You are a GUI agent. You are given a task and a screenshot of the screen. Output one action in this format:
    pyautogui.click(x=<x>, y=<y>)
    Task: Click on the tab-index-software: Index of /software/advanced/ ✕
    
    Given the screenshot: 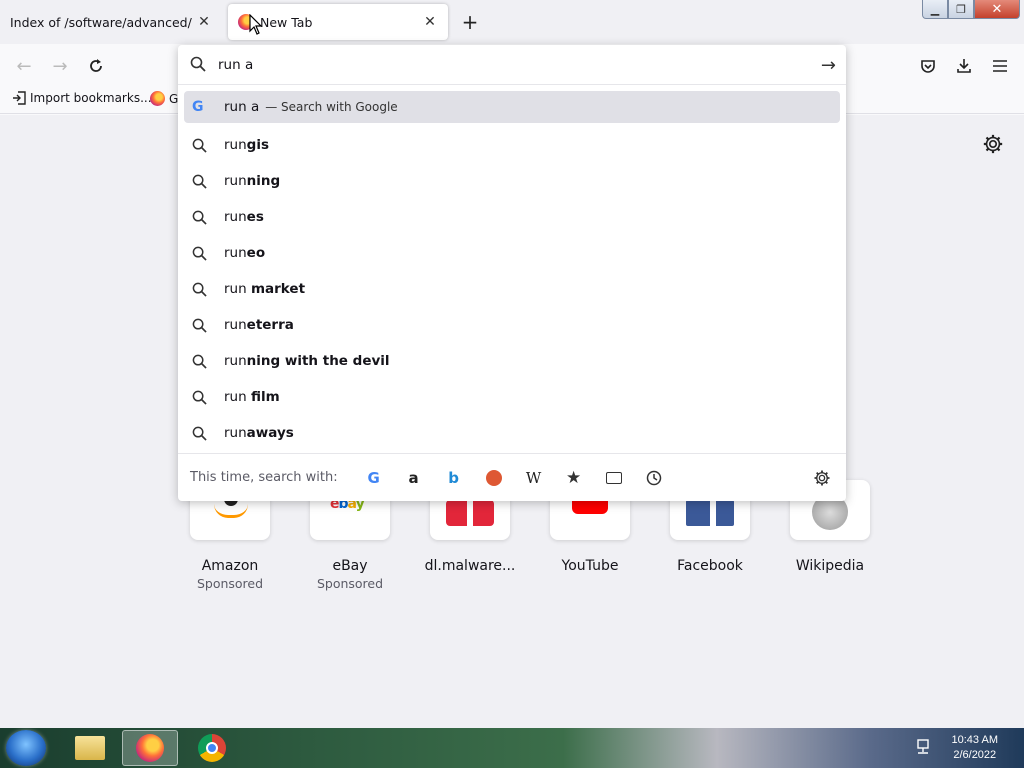 What is the action you would take?
    pyautogui.click(x=111, y=22)
    